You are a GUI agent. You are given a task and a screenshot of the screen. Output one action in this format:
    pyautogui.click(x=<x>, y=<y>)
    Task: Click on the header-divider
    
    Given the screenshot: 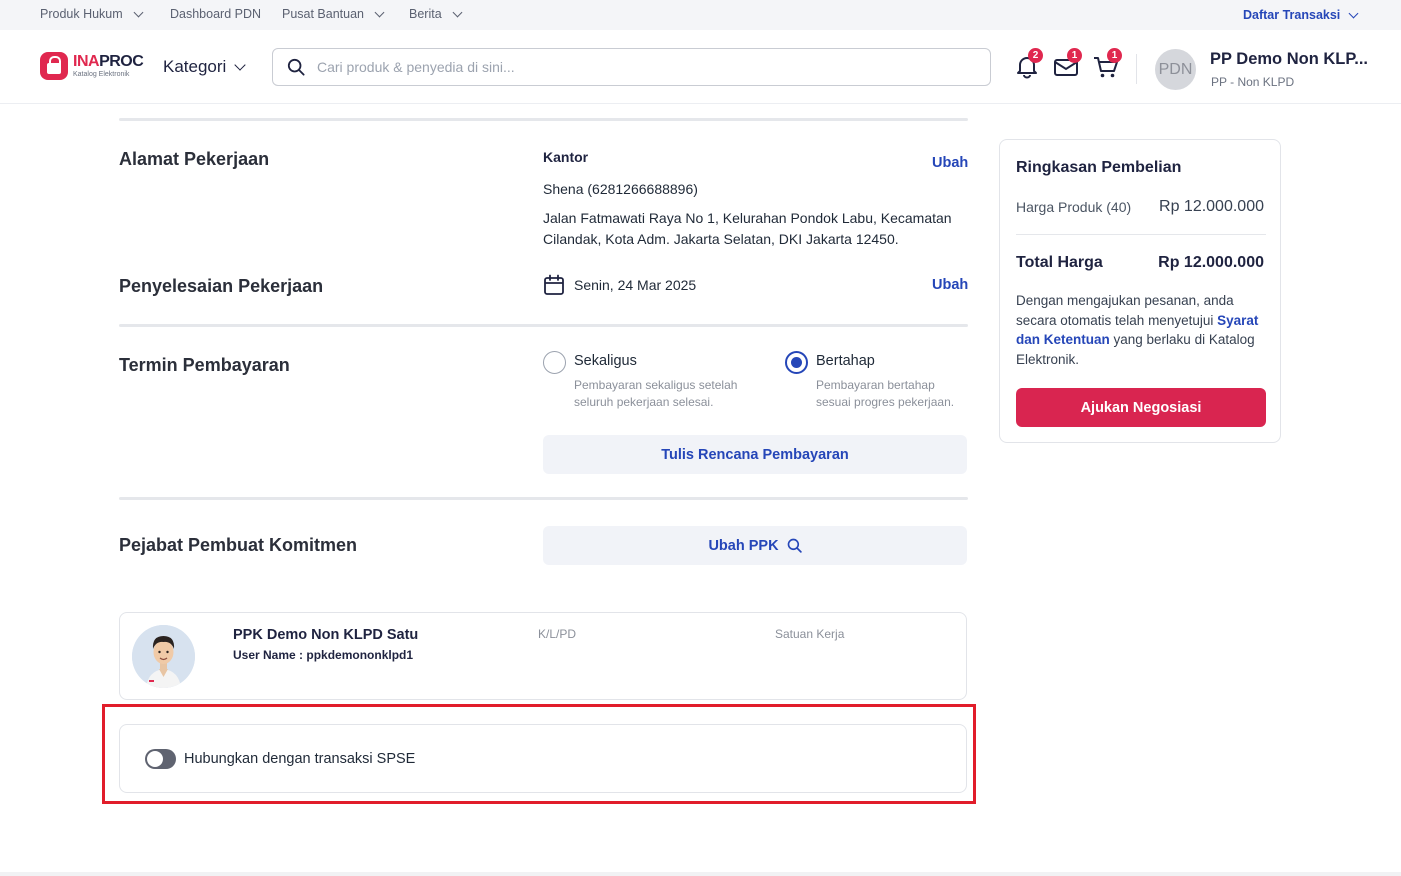 What is the action you would take?
    pyautogui.click(x=1136, y=69)
    